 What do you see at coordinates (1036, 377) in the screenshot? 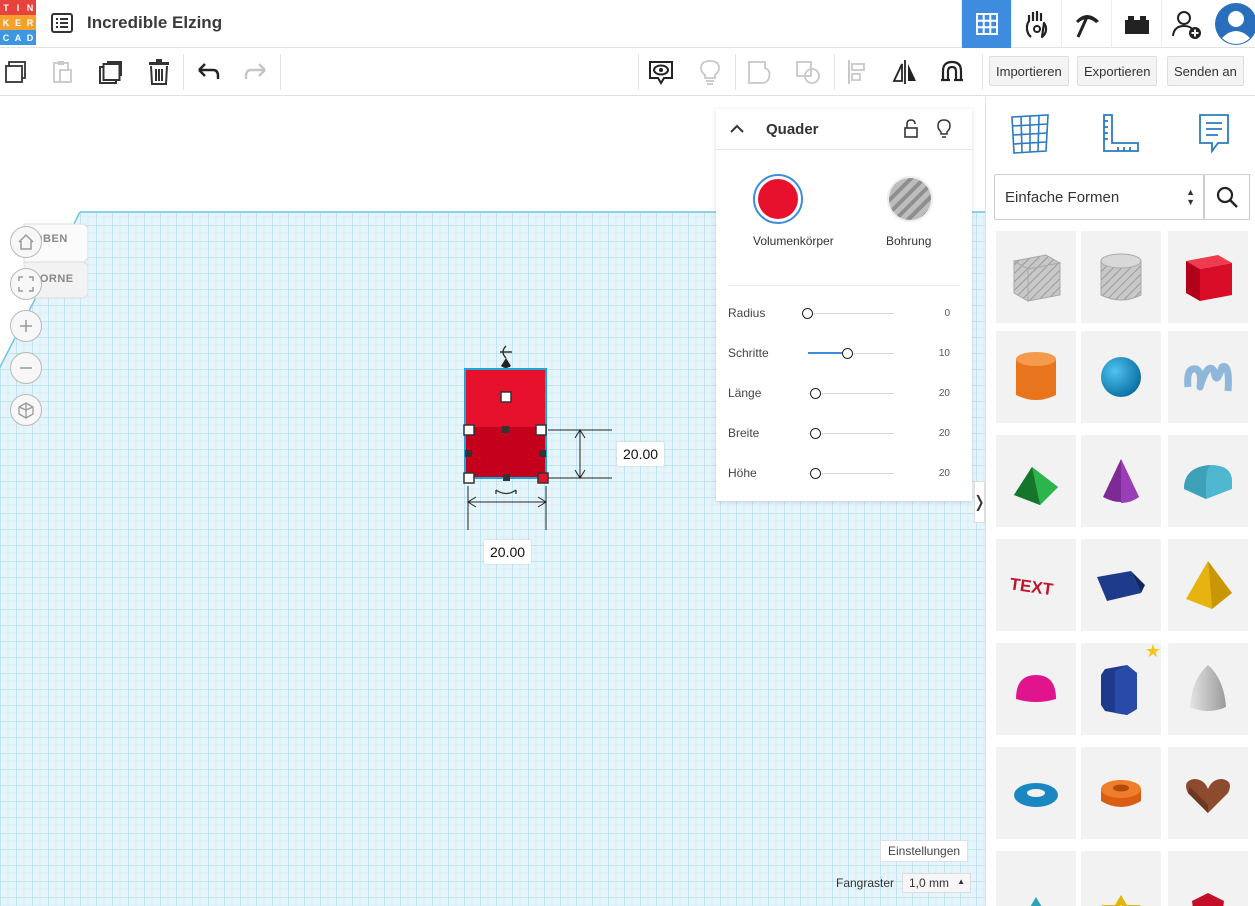
I see `cylinder-icon` at bounding box center [1036, 377].